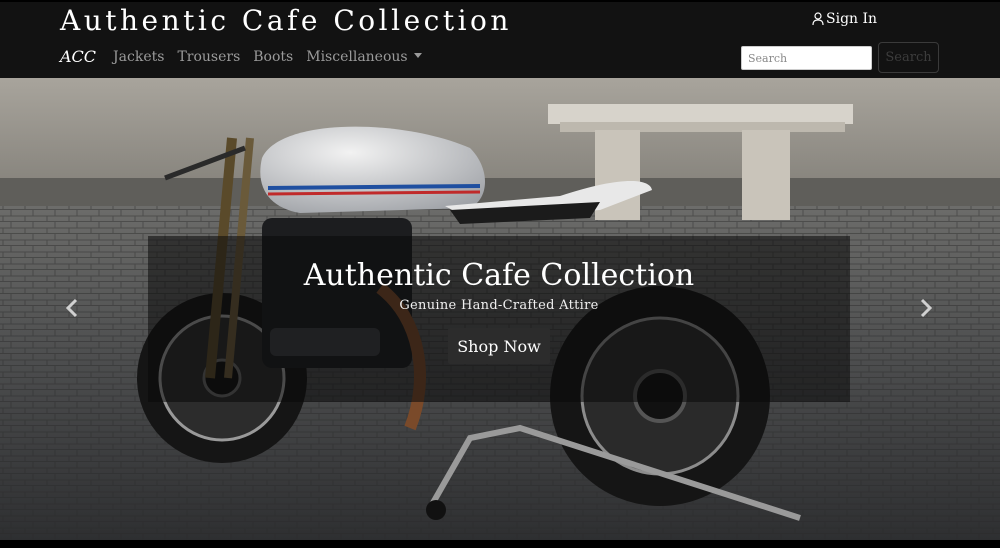 The width and height of the screenshot is (1000, 548). What do you see at coordinates (208, 57) in the screenshot?
I see `nav-item-trousers: Trousers` at bounding box center [208, 57].